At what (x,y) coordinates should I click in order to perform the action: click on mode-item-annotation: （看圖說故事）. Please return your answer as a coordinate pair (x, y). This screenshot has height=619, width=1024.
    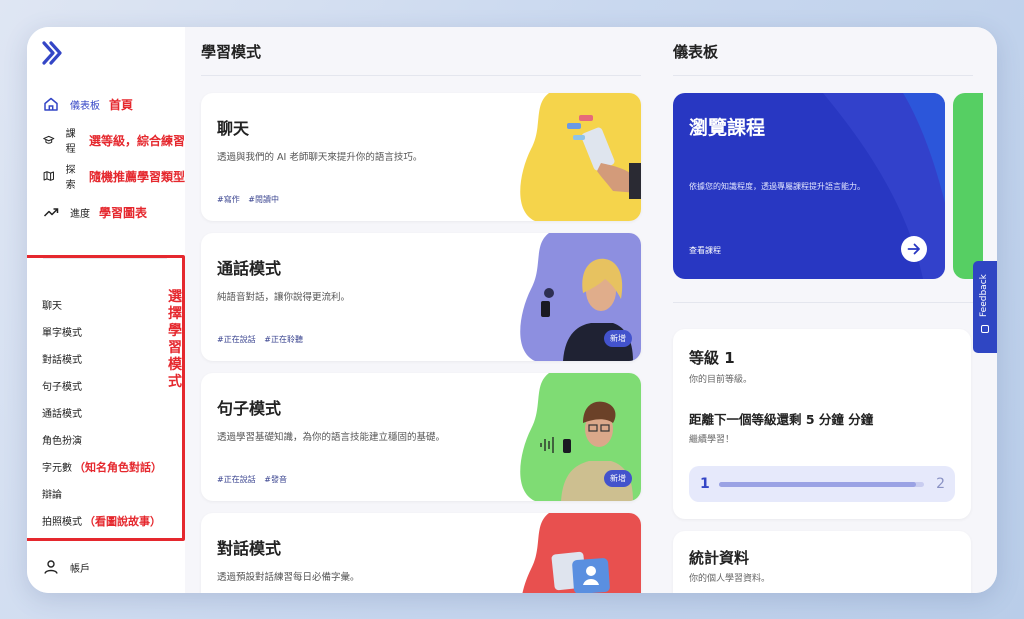
    Looking at the image, I should click on (122, 521).